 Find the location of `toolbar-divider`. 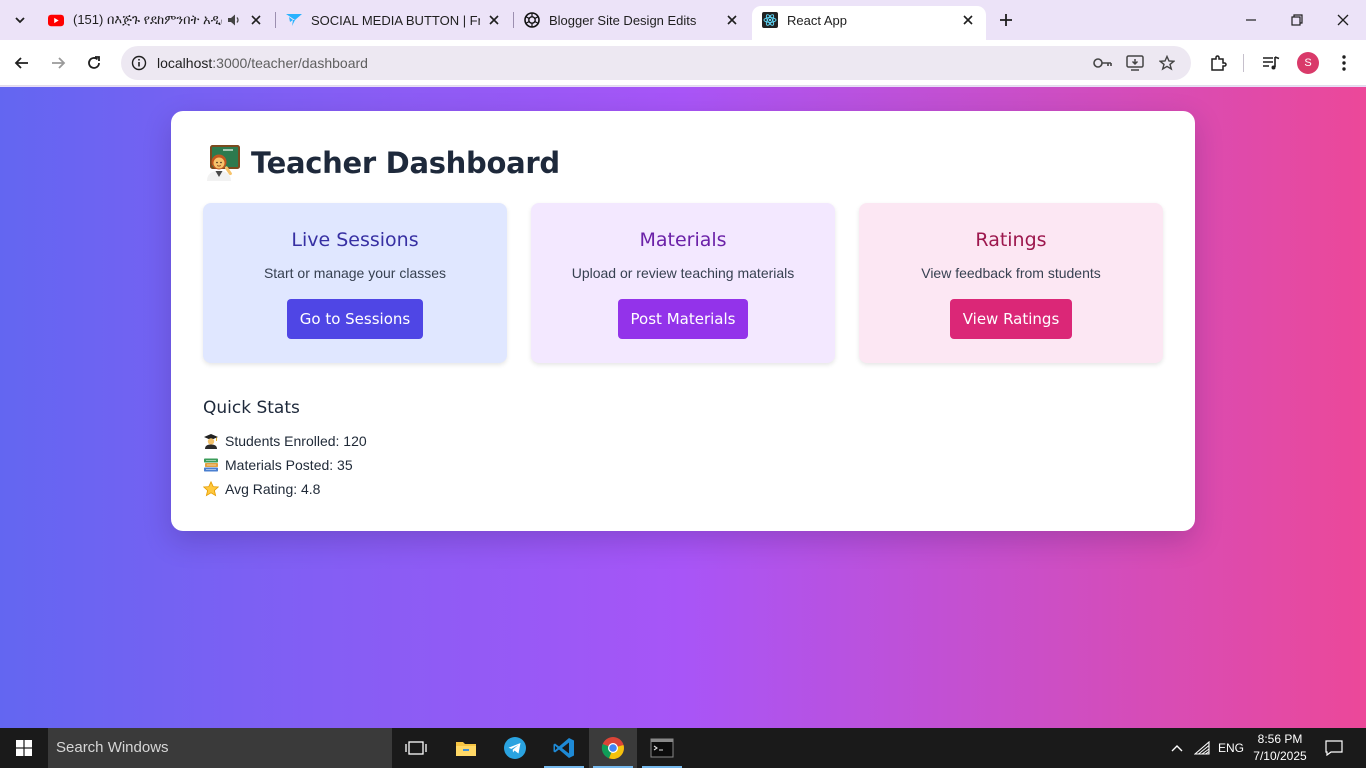

toolbar-divider is located at coordinates (1243, 63).